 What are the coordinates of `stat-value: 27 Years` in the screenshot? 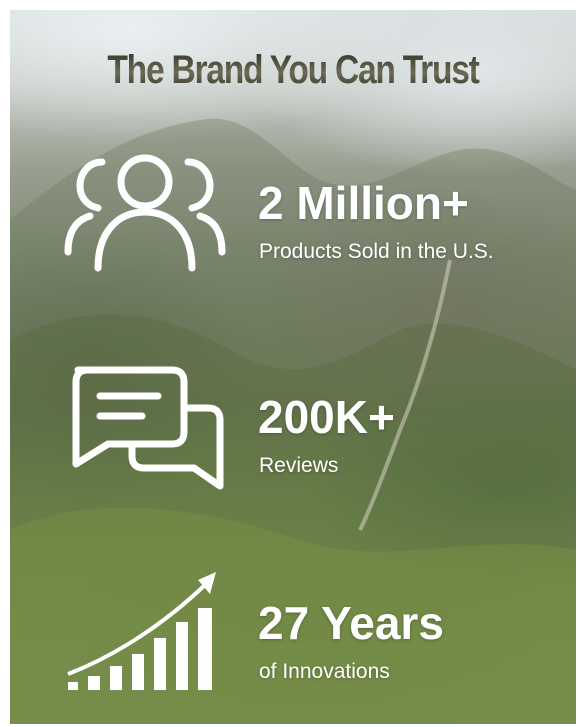 It's located at (351, 623).